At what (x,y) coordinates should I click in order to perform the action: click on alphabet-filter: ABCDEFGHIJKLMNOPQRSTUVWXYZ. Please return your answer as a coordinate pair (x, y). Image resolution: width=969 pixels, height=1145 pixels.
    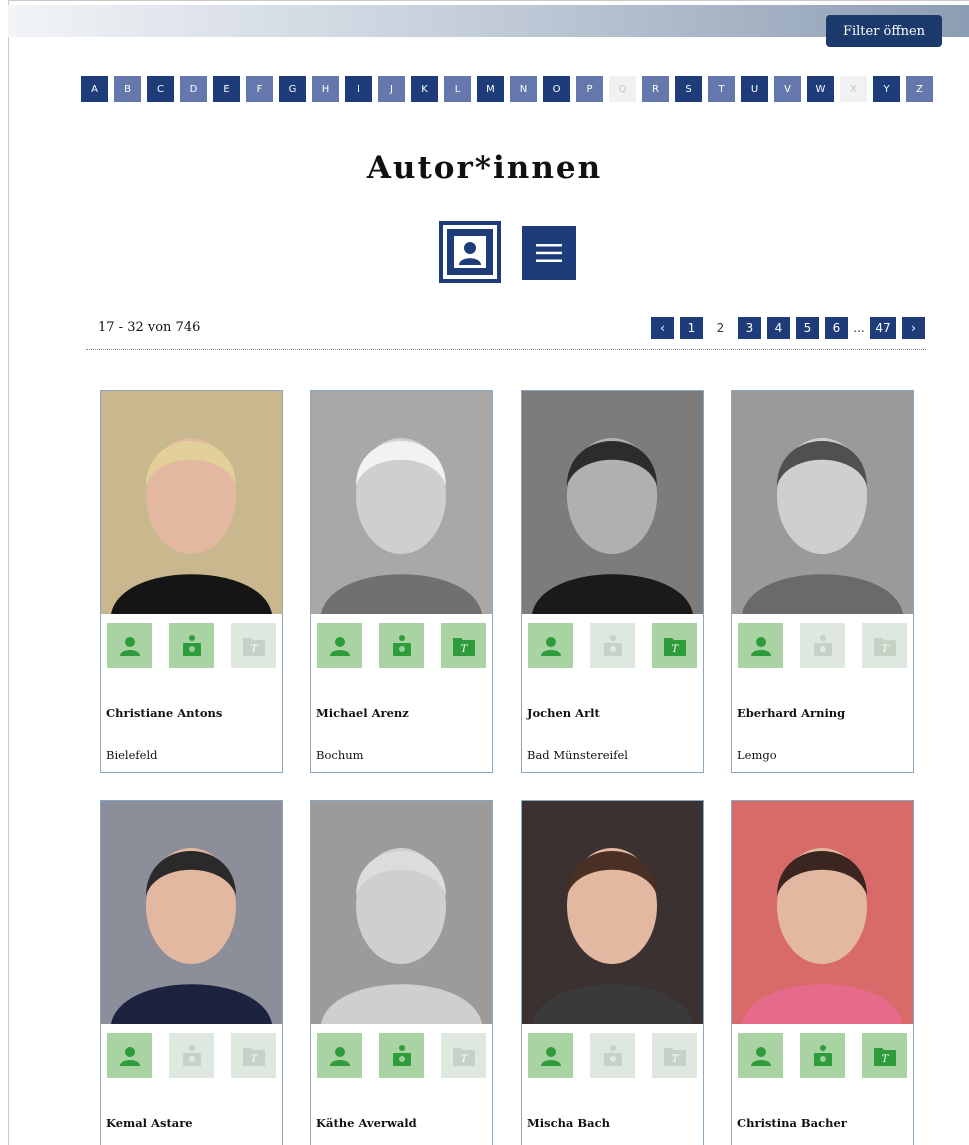
    Looking at the image, I should click on (507, 89).